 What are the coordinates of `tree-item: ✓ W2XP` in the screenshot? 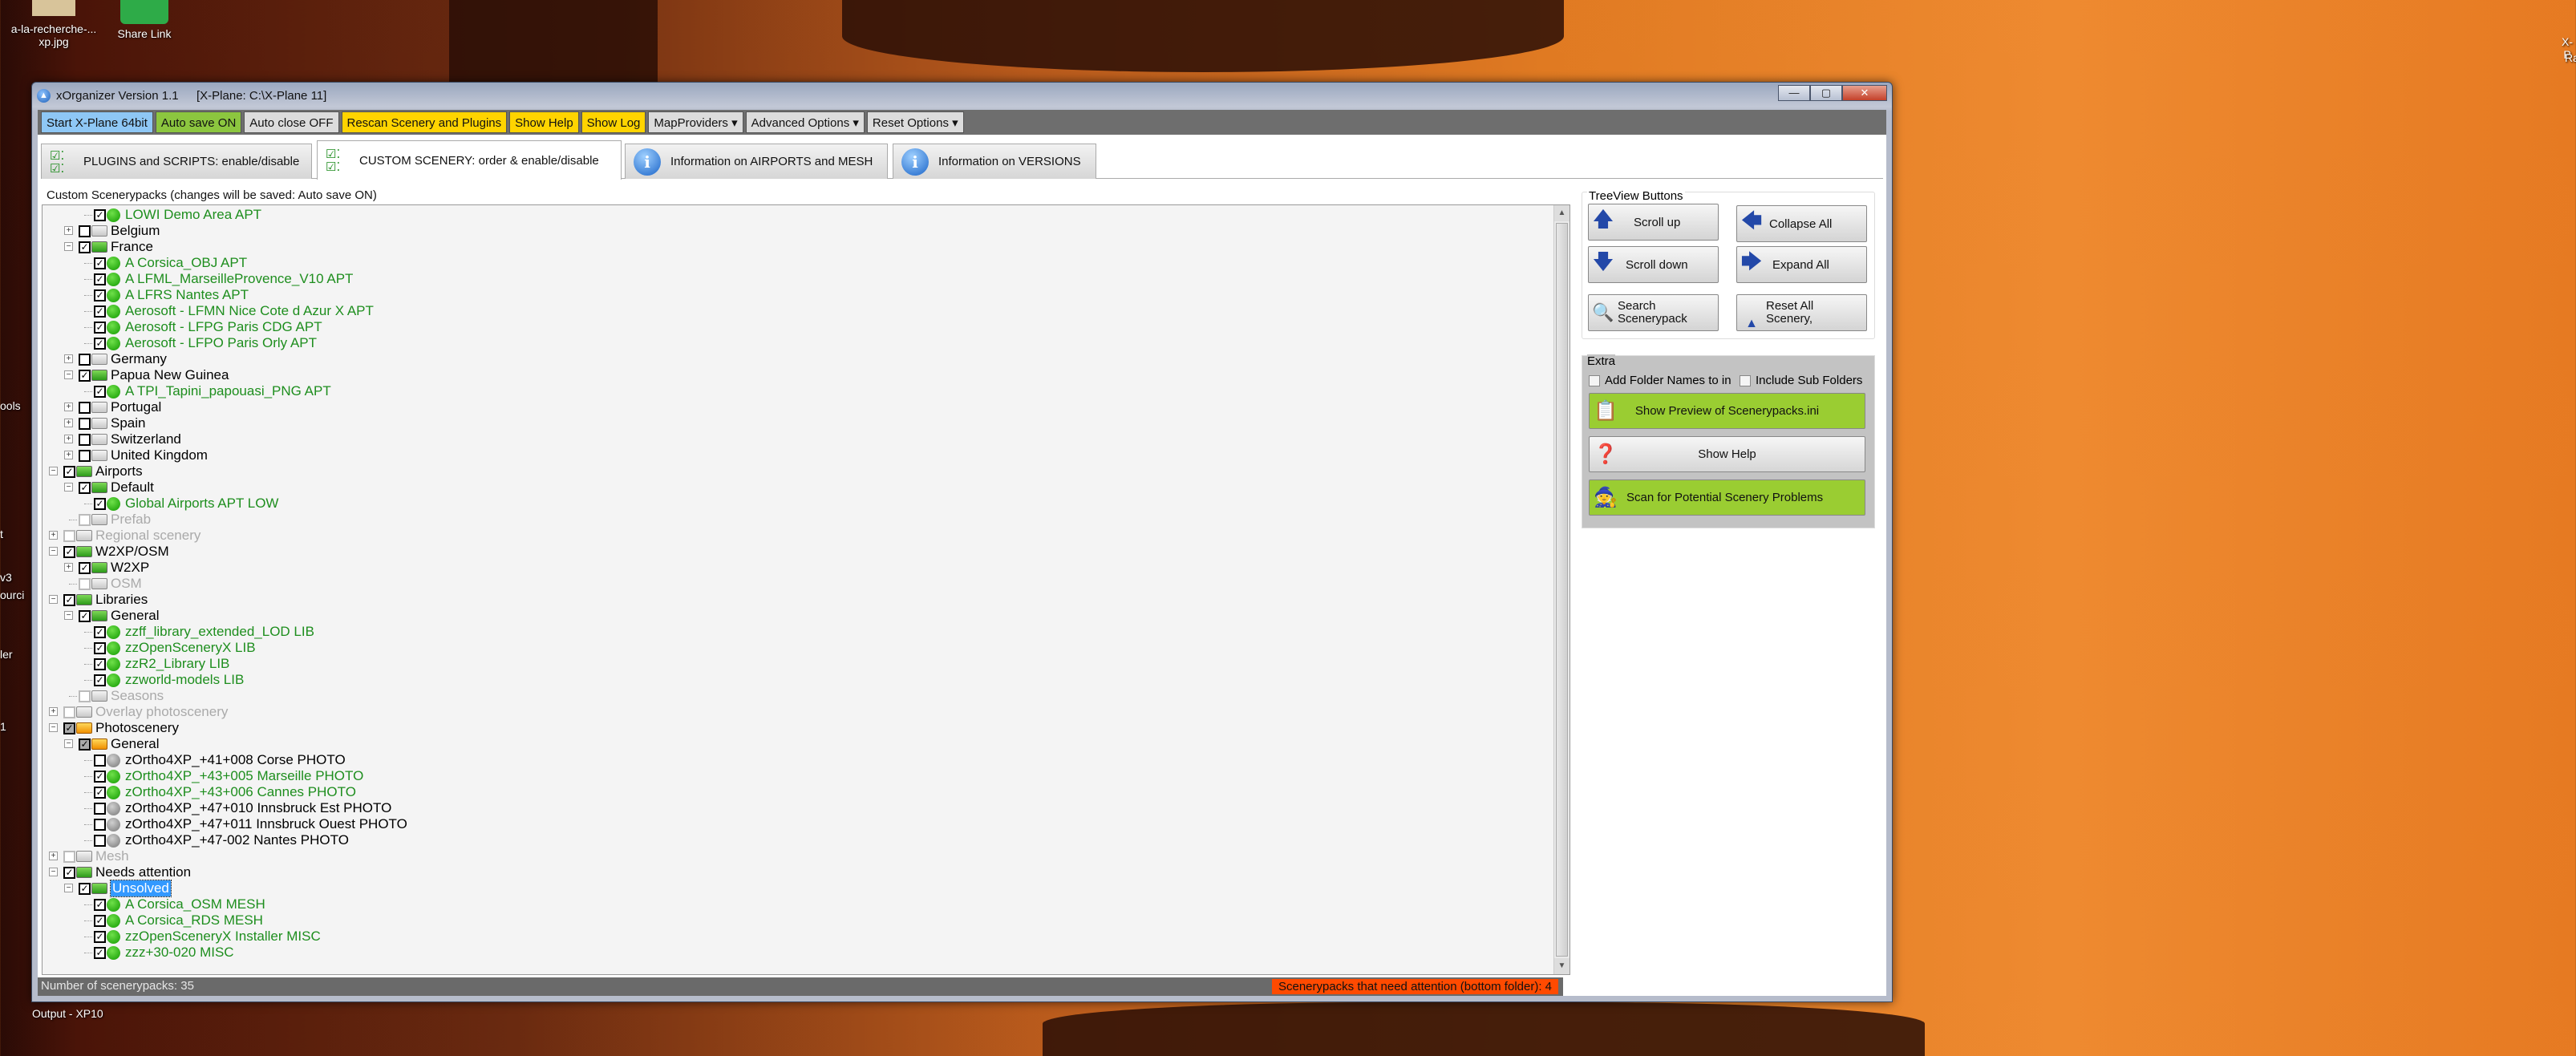 It's located at (114, 568).